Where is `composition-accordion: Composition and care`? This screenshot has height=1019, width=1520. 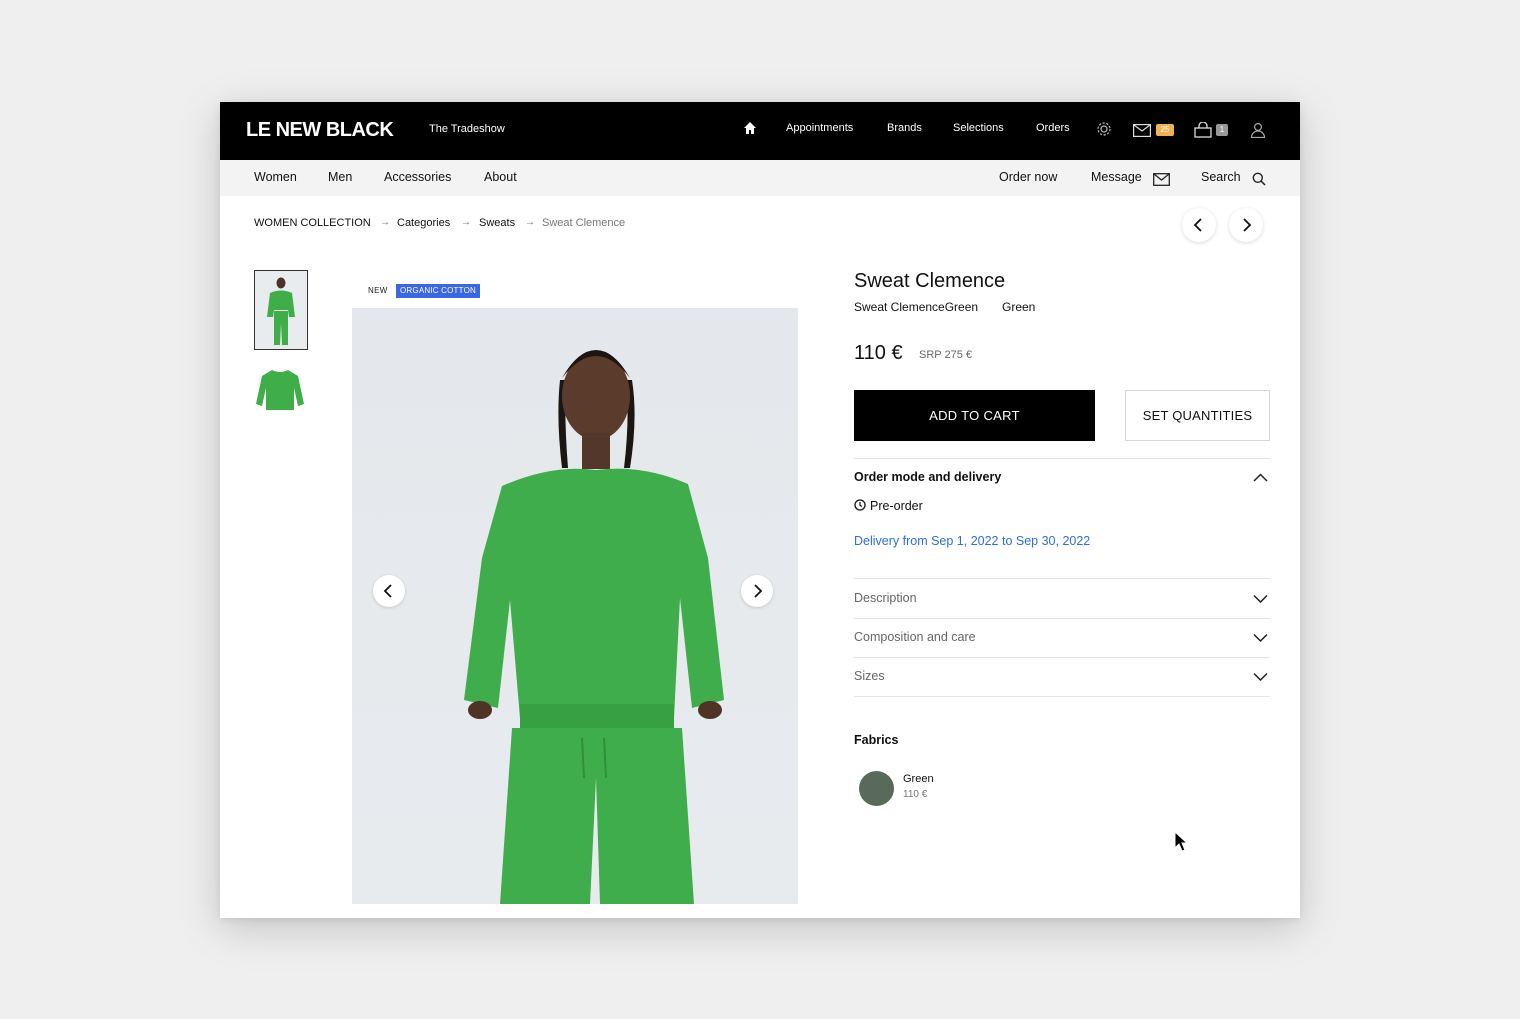
composition-accordion: Composition and care is located at coordinates (915, 637).